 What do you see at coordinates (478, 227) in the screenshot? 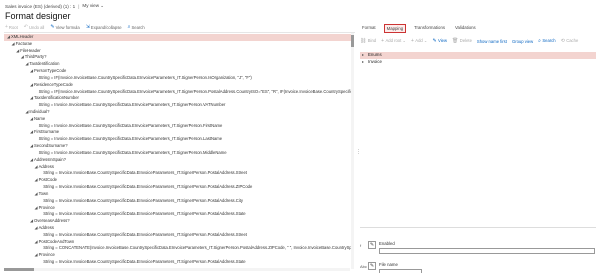
I see `divider` at bounding box center [478, 227].